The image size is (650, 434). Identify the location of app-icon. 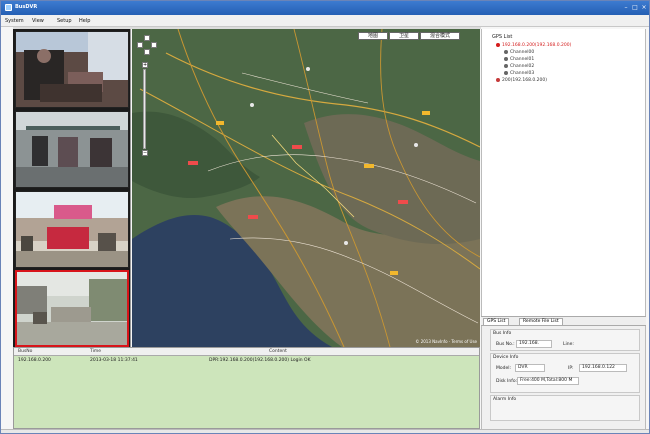
(8, 7).